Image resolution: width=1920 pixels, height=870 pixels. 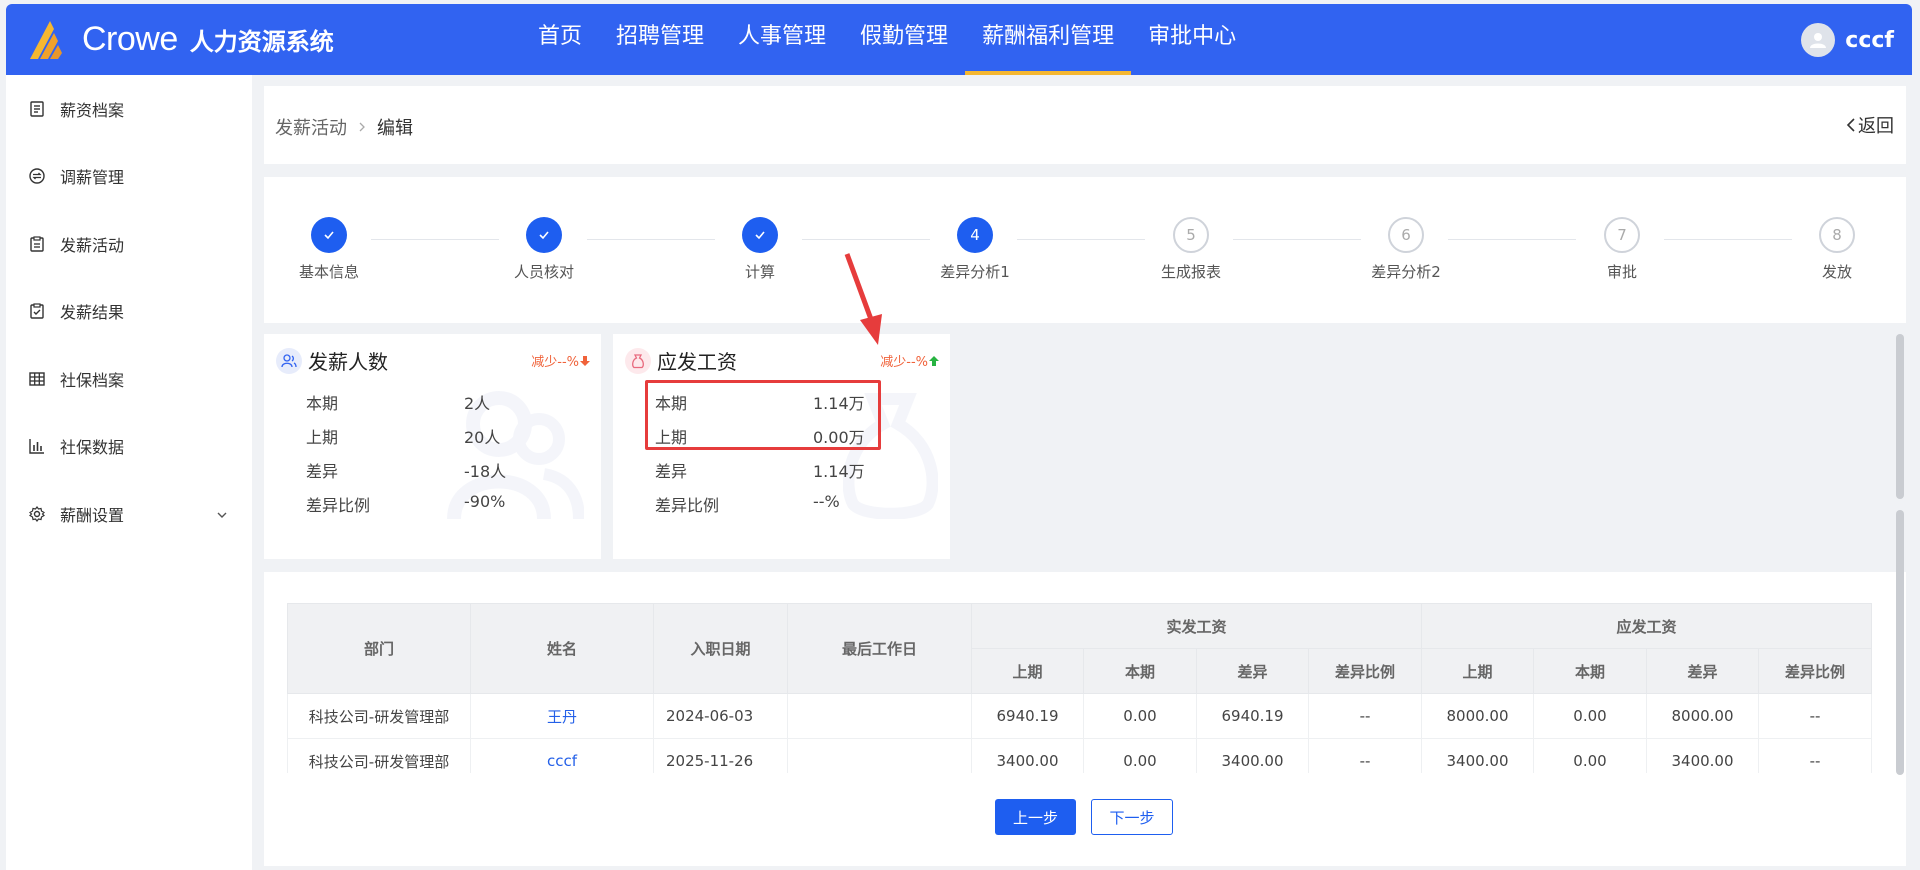 I want to click on cell-payable-prev: 8000.00, so click(x=1477, y=716).